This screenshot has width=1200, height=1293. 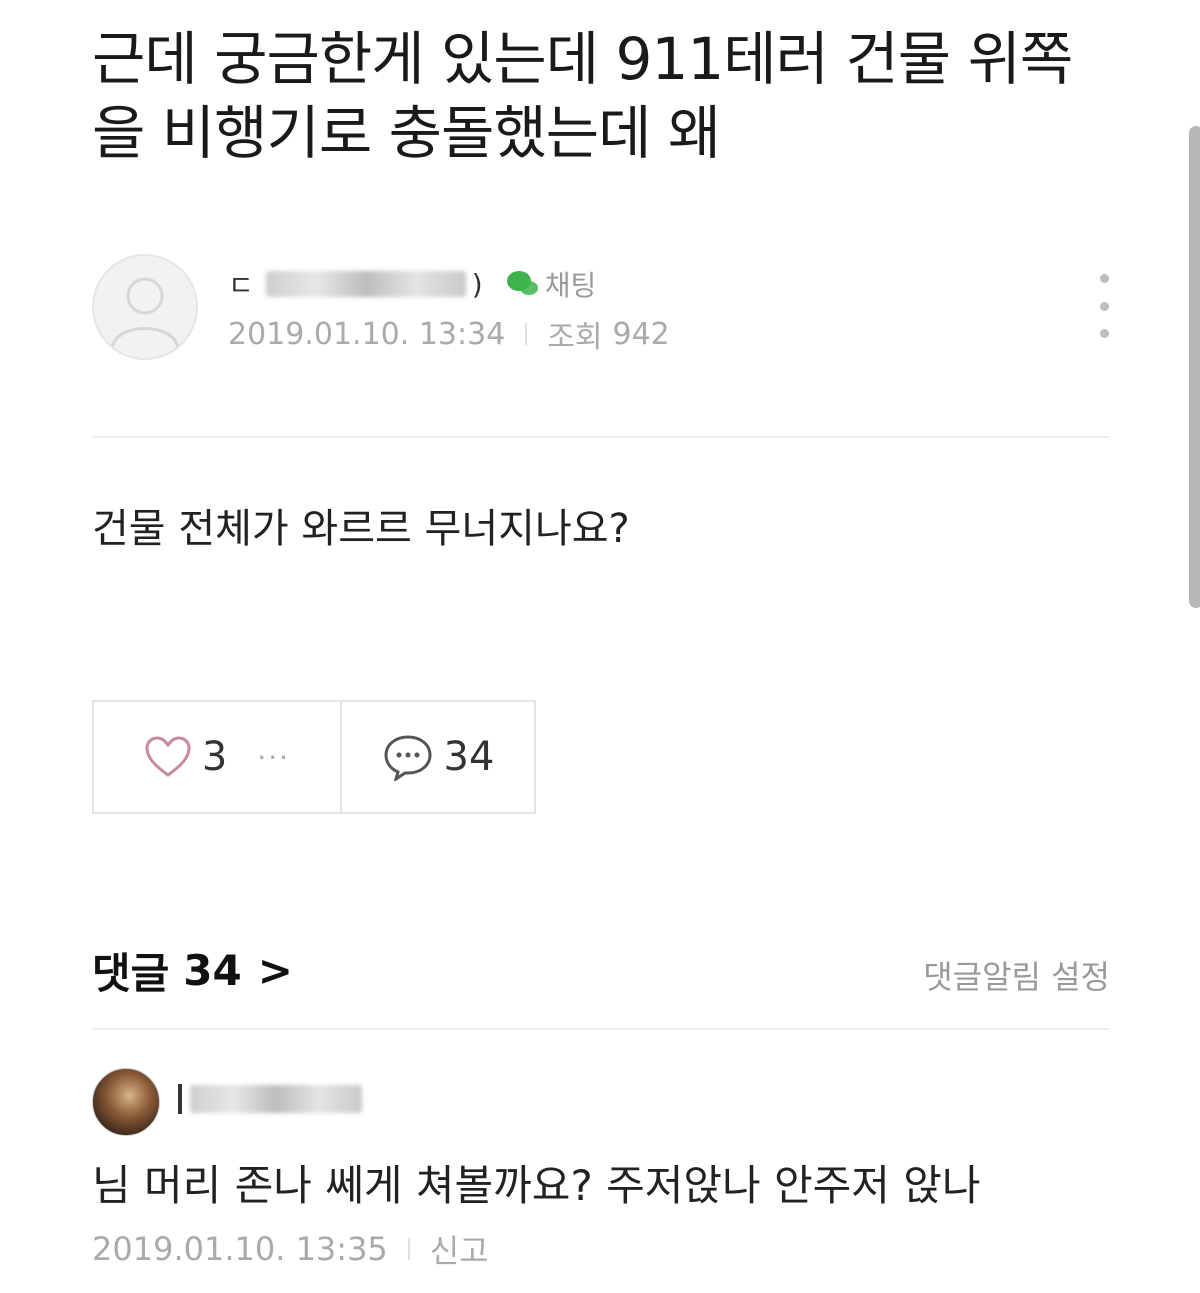 I want to click on like-more-button: ···, so click(x=273, y=757).